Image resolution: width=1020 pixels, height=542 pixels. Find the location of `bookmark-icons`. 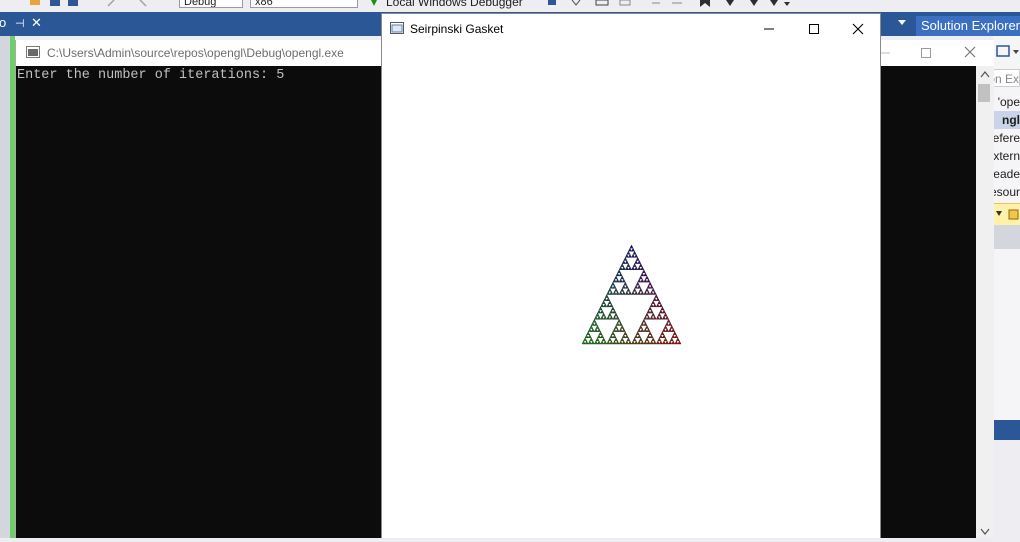

bookmark-icons is located at coordinates (744, 3).